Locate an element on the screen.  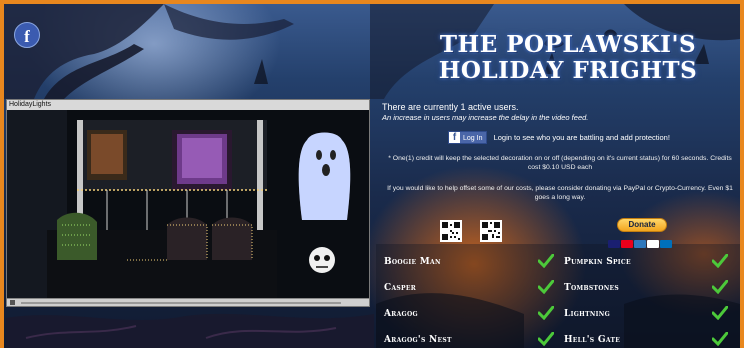
decoration-row: Aragog's Nest Hell's Gate is located at coordinates (561, 339).